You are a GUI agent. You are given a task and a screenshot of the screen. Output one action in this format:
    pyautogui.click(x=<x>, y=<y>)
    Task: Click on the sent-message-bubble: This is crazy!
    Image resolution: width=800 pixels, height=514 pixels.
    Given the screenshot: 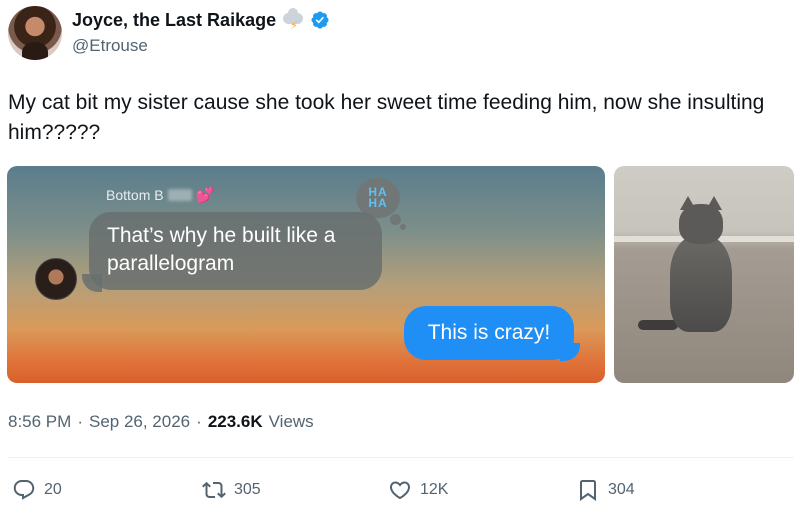 What is the action you would take?
    pyautogui.click(x=492, y=333)
    